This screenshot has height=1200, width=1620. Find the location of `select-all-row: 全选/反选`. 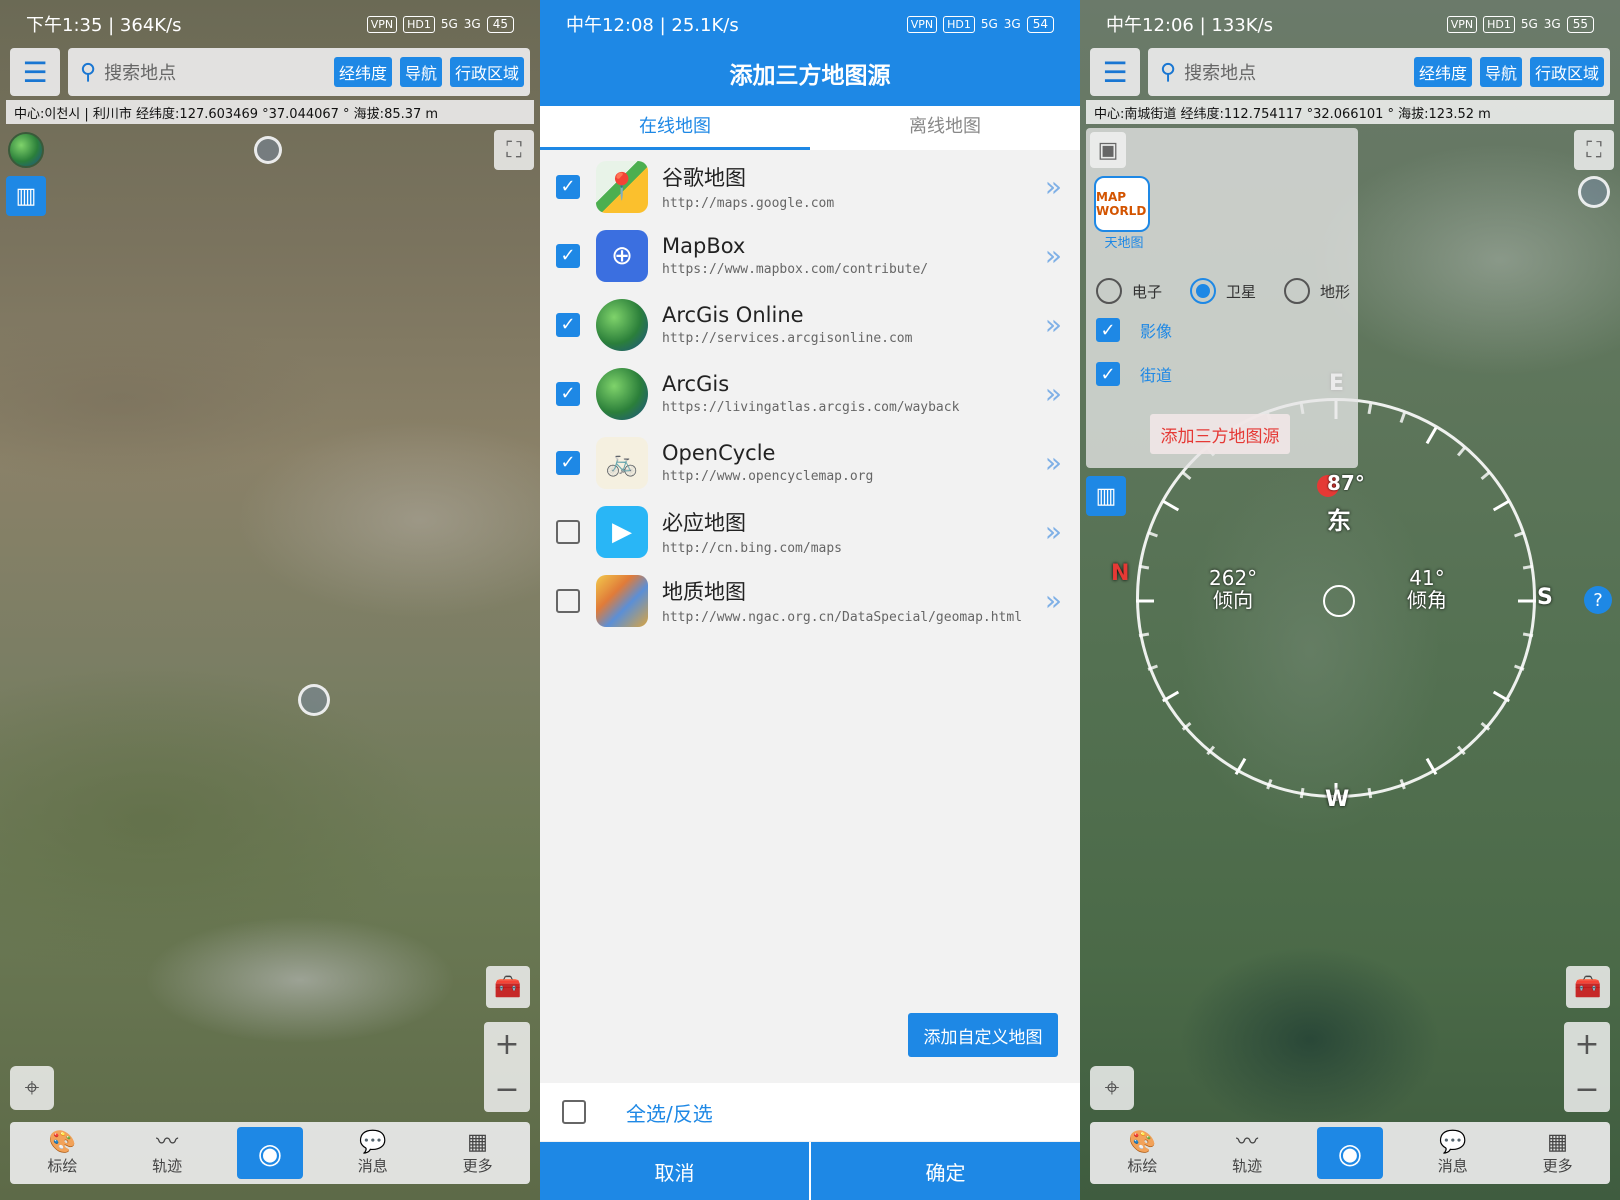

select-all-row: 全选/反选 is located at coordinates (810, 1112).